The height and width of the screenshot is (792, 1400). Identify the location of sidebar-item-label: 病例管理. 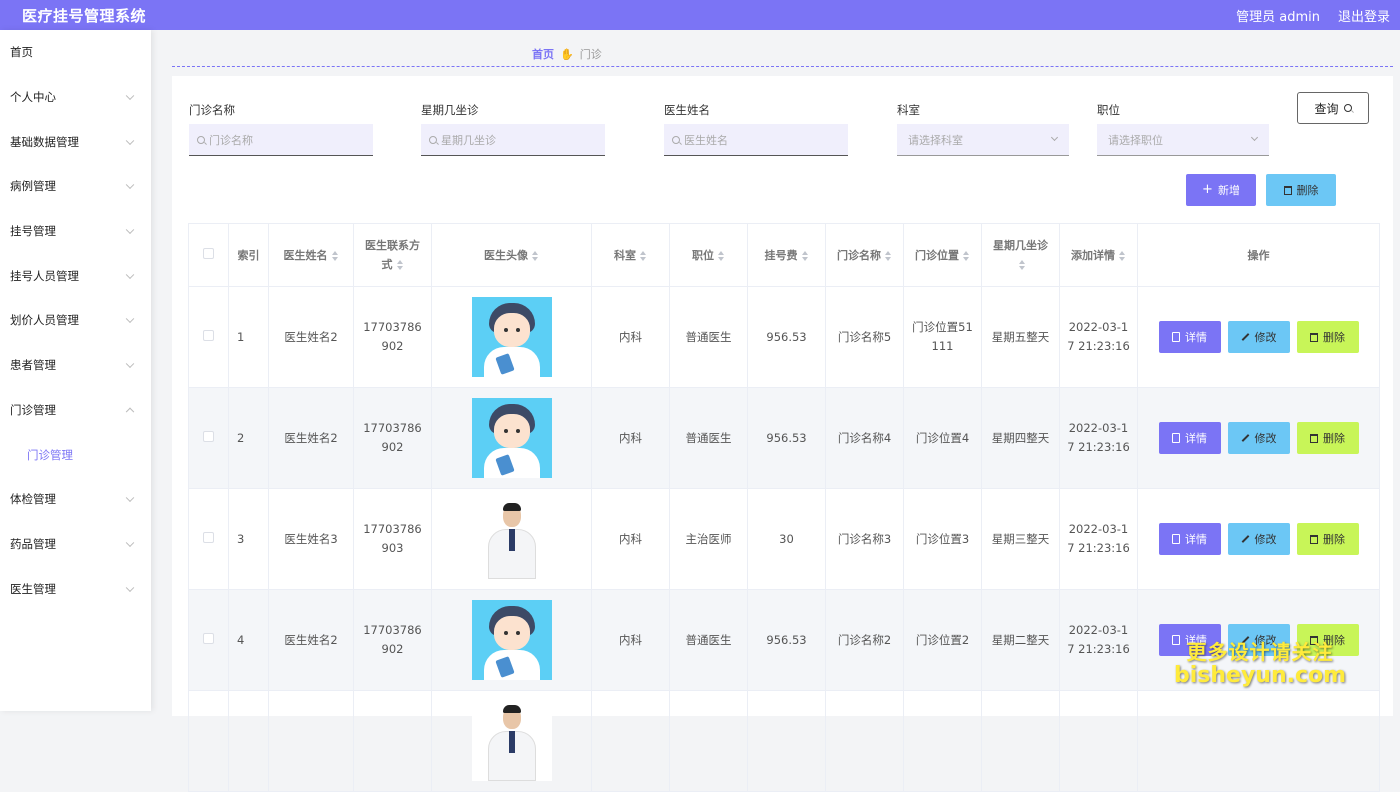
(33, 186).